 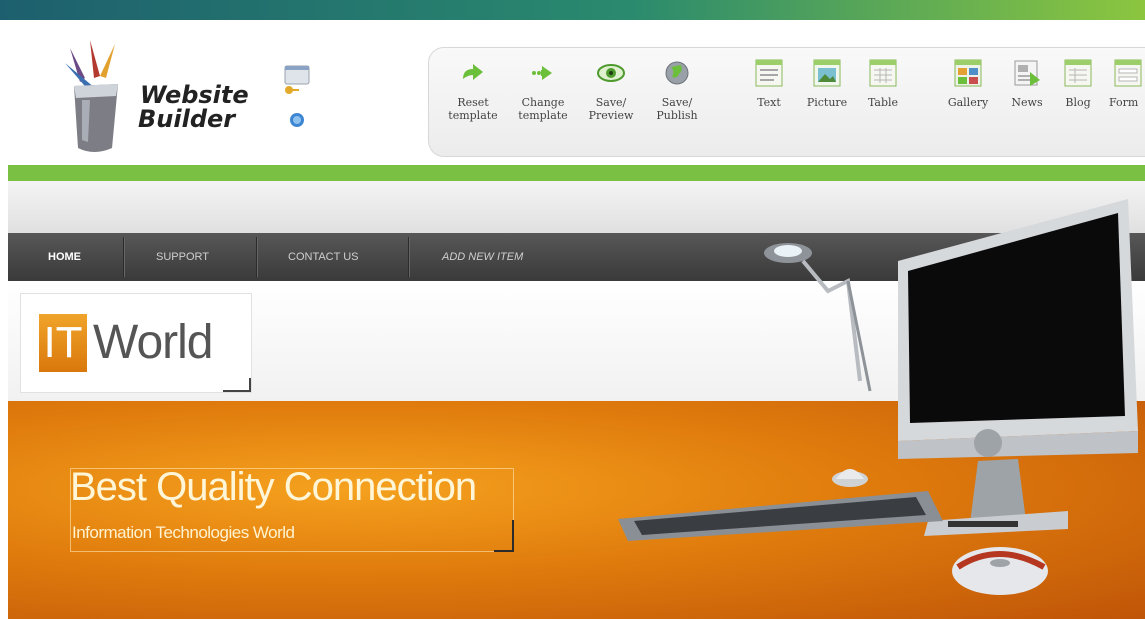 What do you see at coordinates (473, 102) in the screenshot?
I see `toolbar-label: Reset` at bounding box center [473, 102].